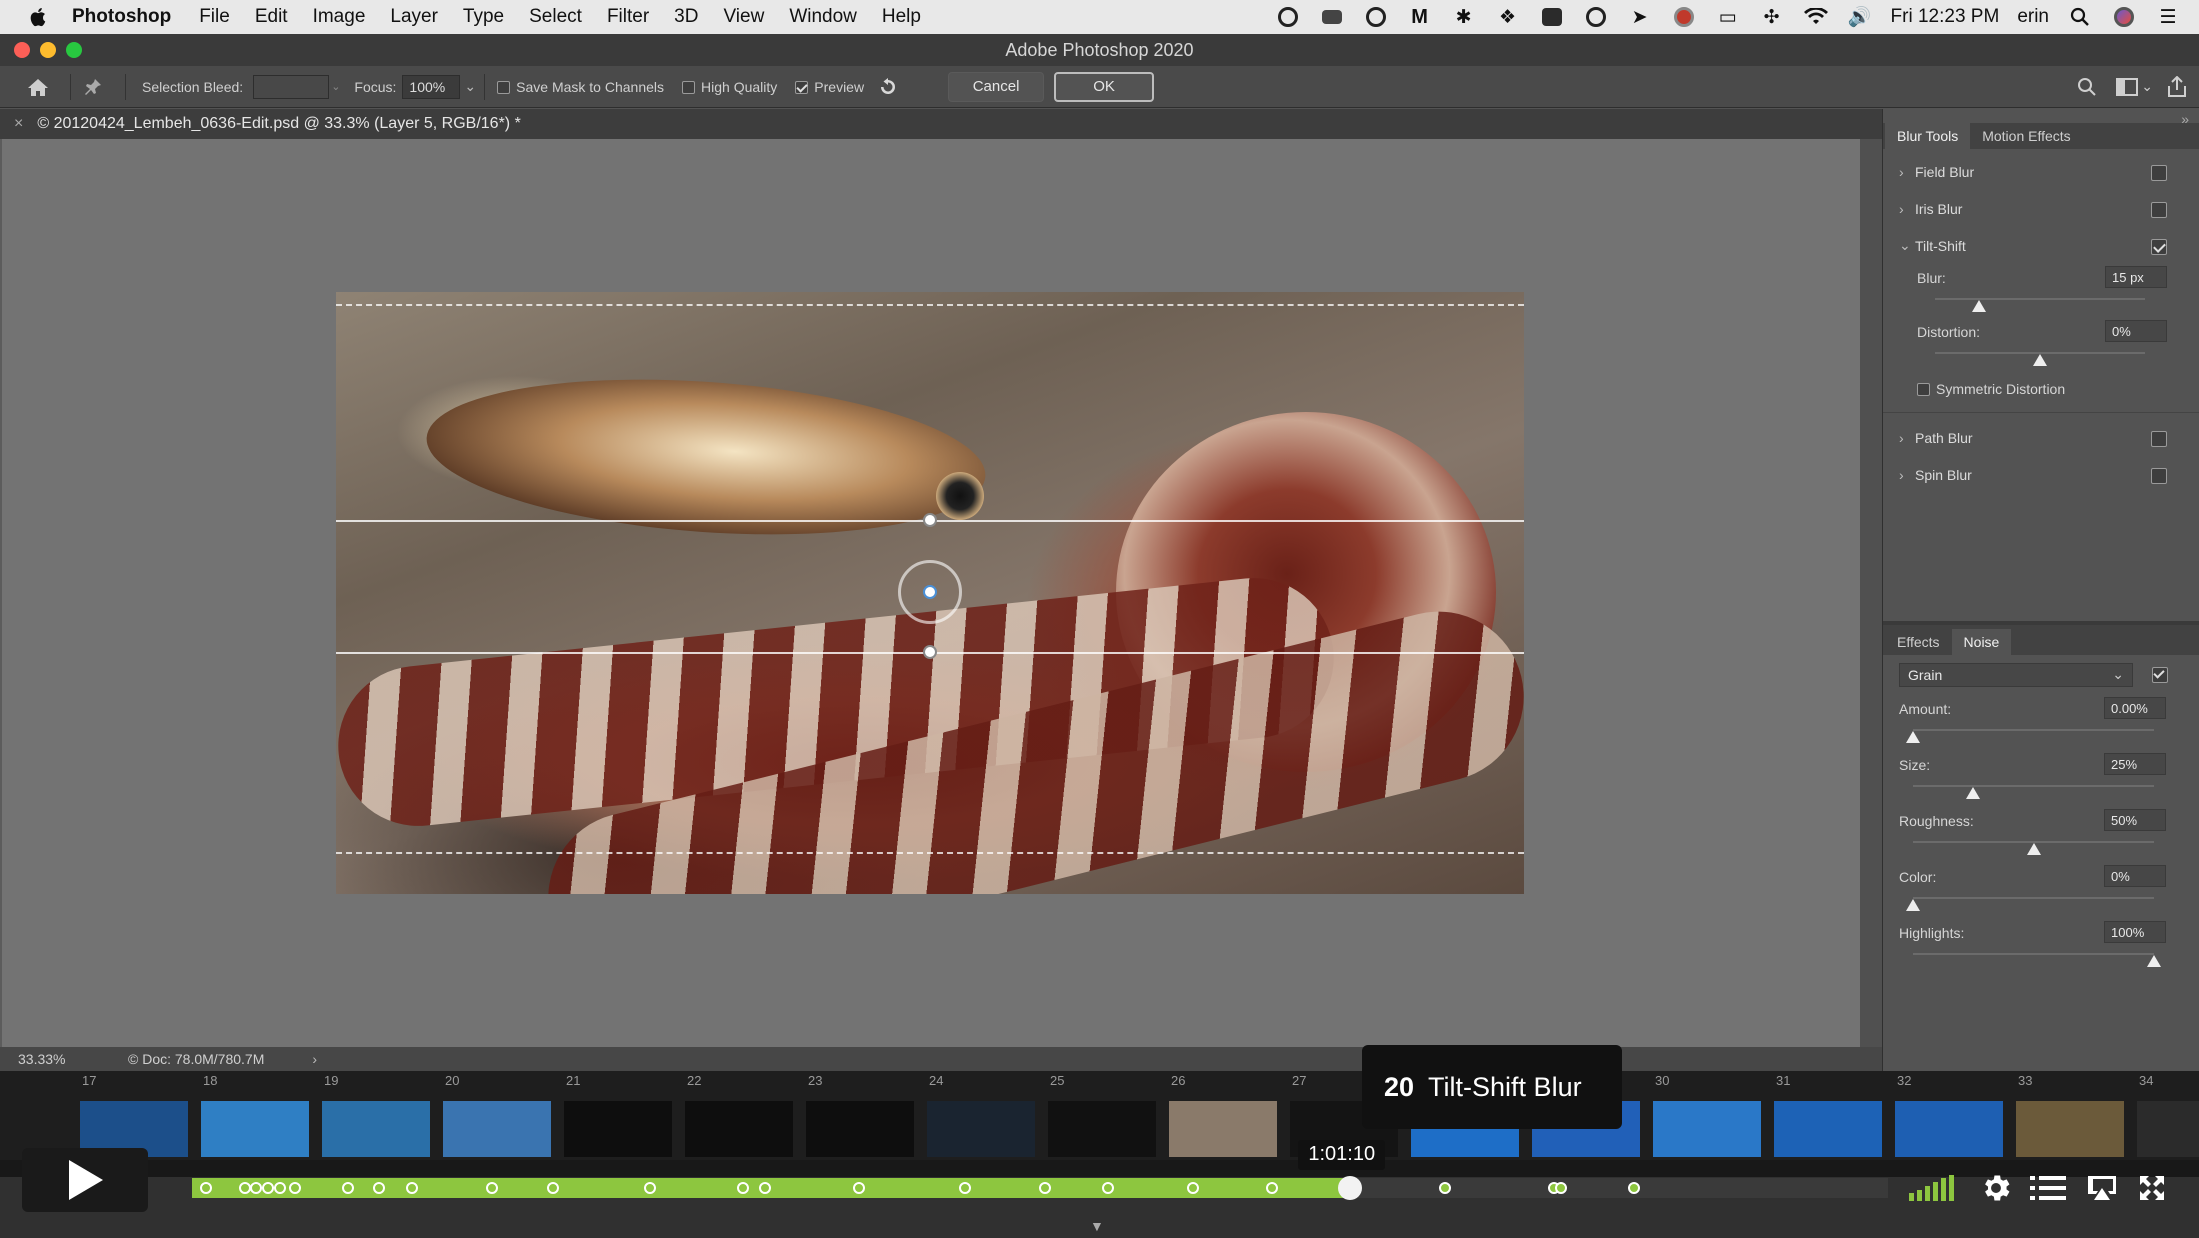  I want to click on rotate-handle-top, so click(930, 520).